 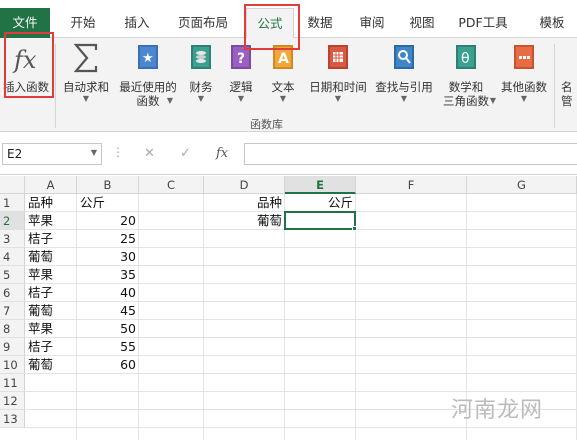 I want to click on row-header-8: 8, so click(x=12, y=329).